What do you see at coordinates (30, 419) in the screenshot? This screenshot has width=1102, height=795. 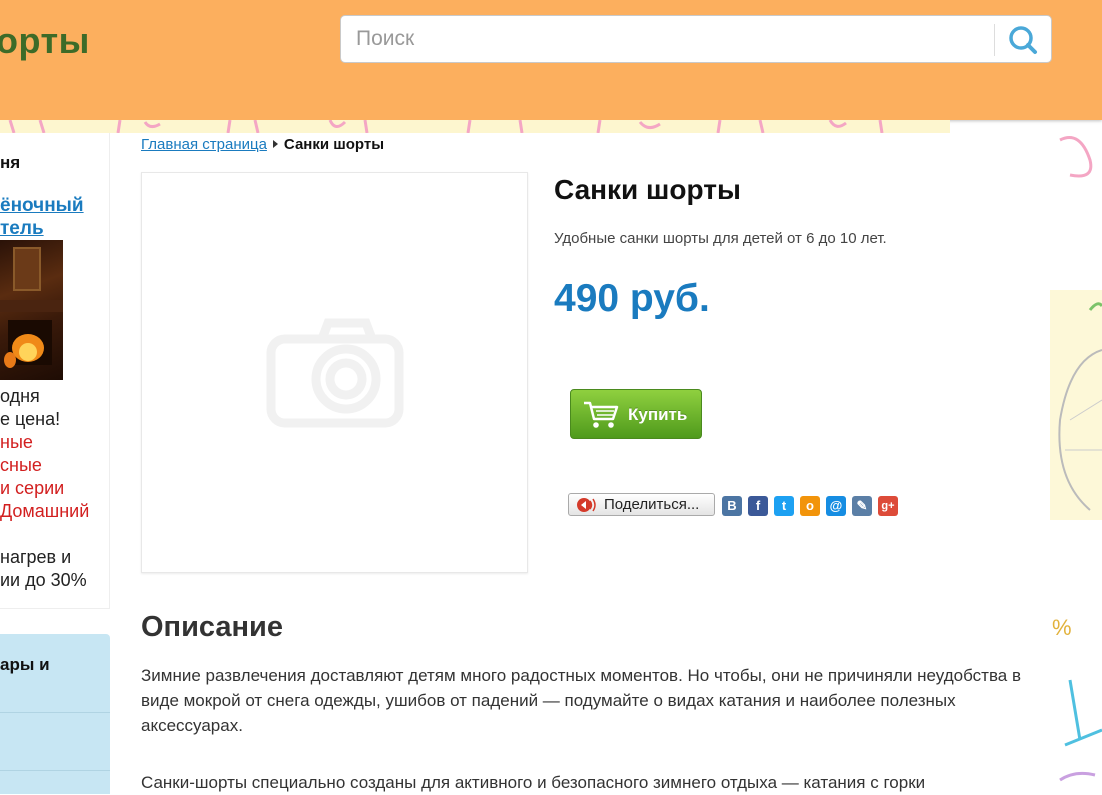 I see `sidebar-text-line: е цена!` at bounding box center [30, 419].